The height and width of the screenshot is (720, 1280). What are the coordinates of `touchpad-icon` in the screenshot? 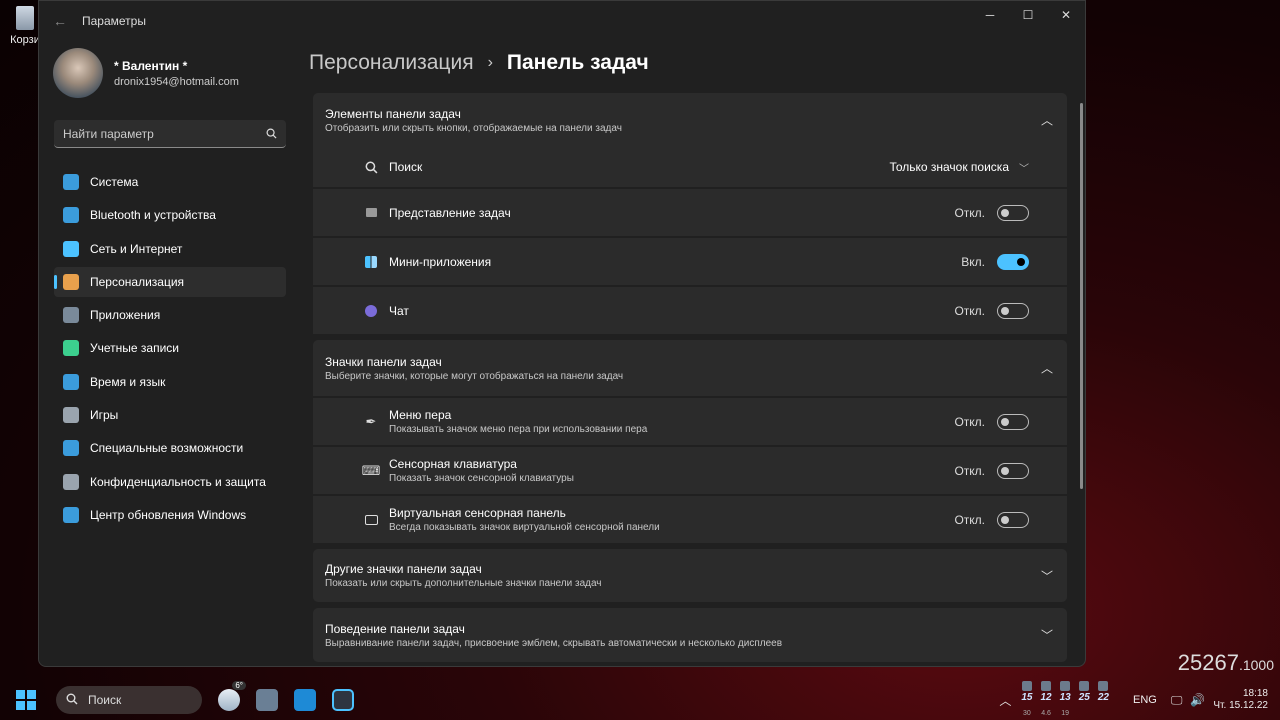 It's located at (371, 520).